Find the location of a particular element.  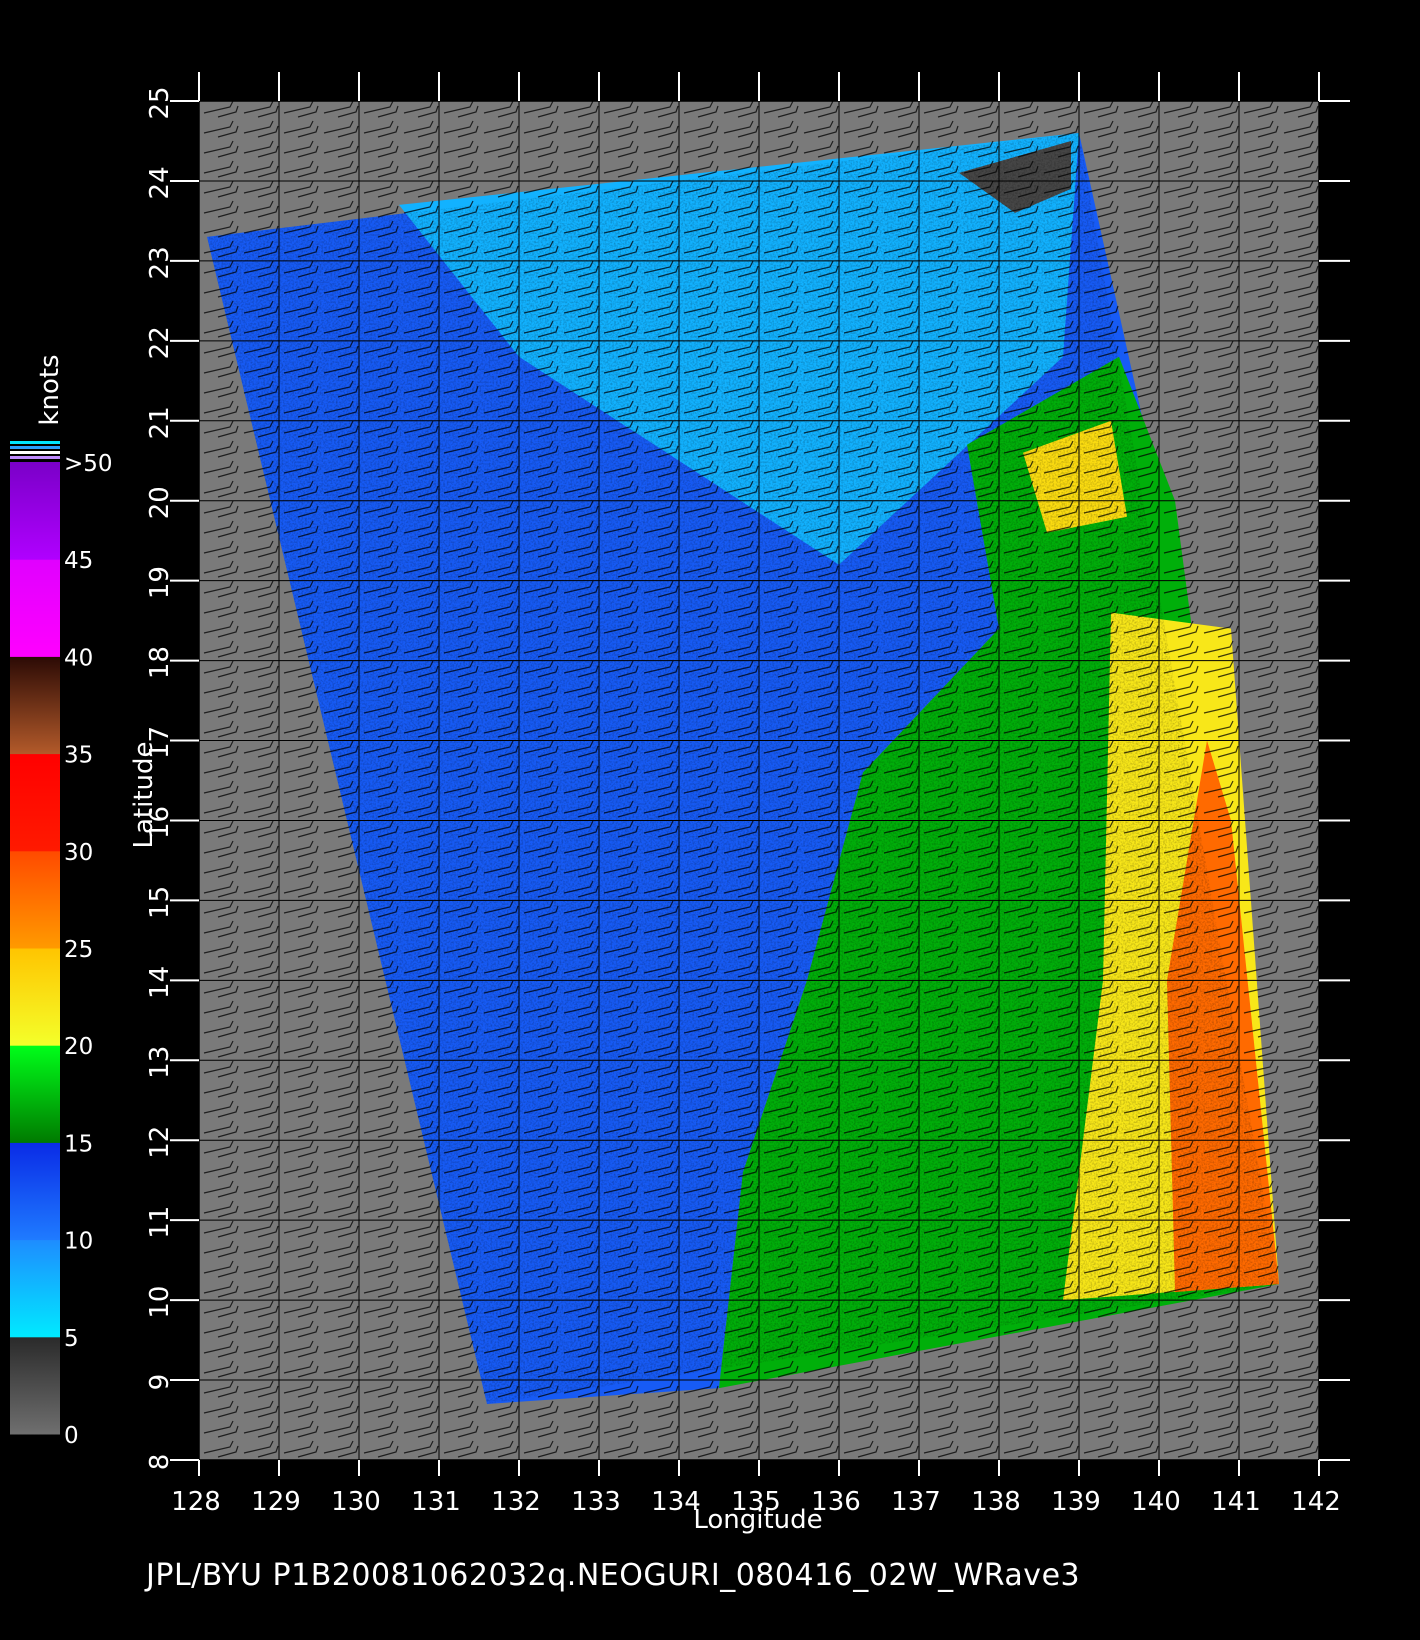

x-tick-label: 137 is located at coordinates (916, 1502).